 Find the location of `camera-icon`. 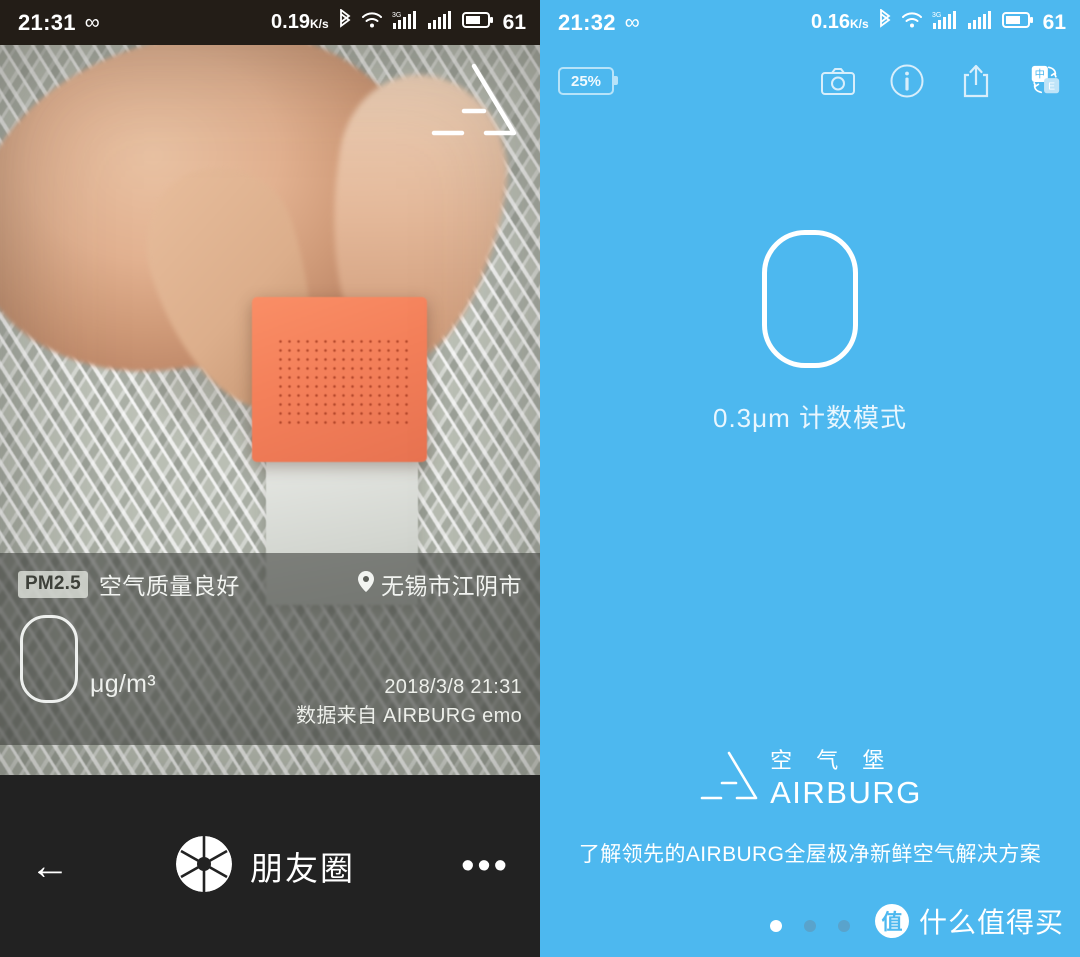

camera-icon is located at coordinates (838, 81).